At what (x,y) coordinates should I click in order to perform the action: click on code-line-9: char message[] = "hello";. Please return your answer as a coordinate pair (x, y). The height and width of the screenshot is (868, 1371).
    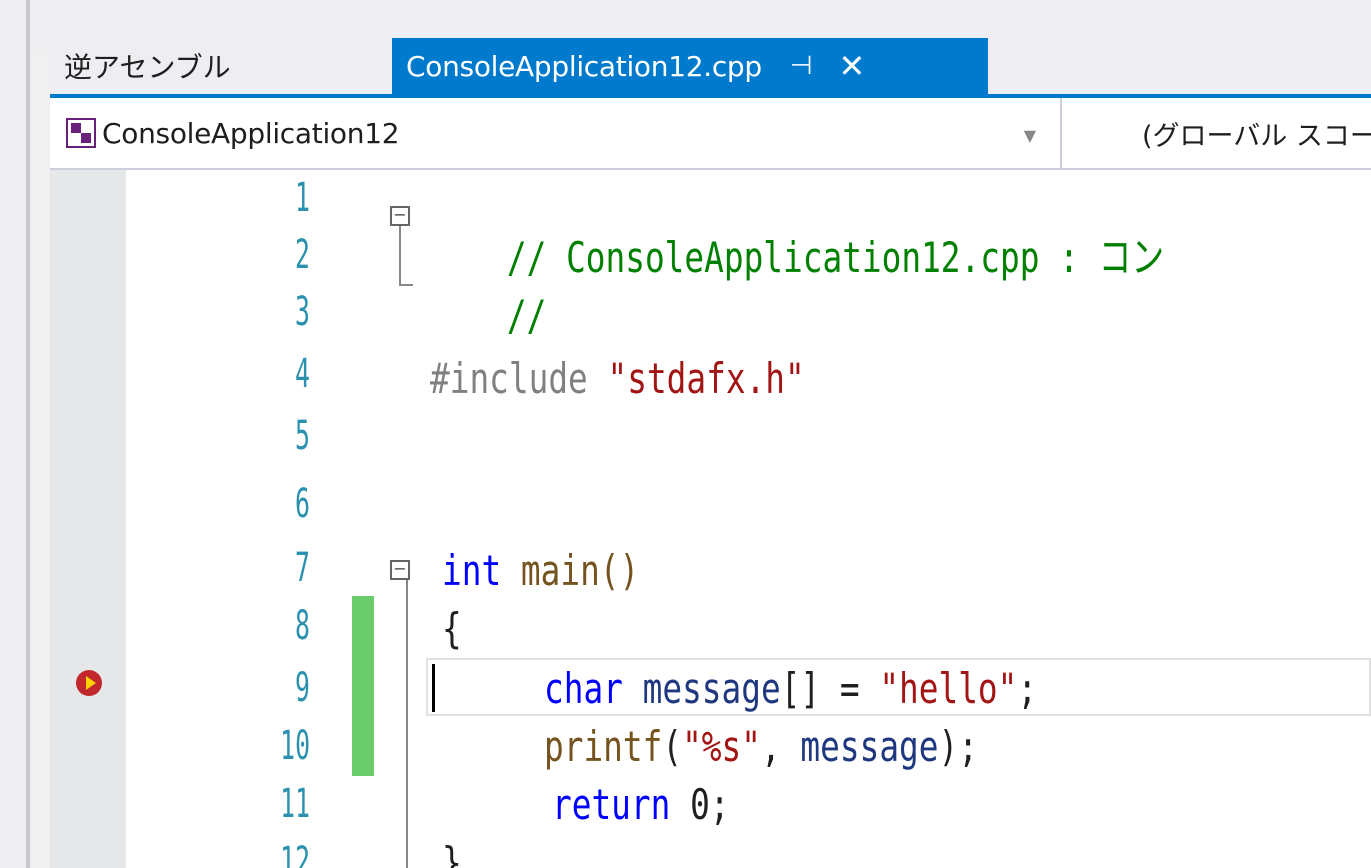
    Looking at the image, I should click on (790, 688).